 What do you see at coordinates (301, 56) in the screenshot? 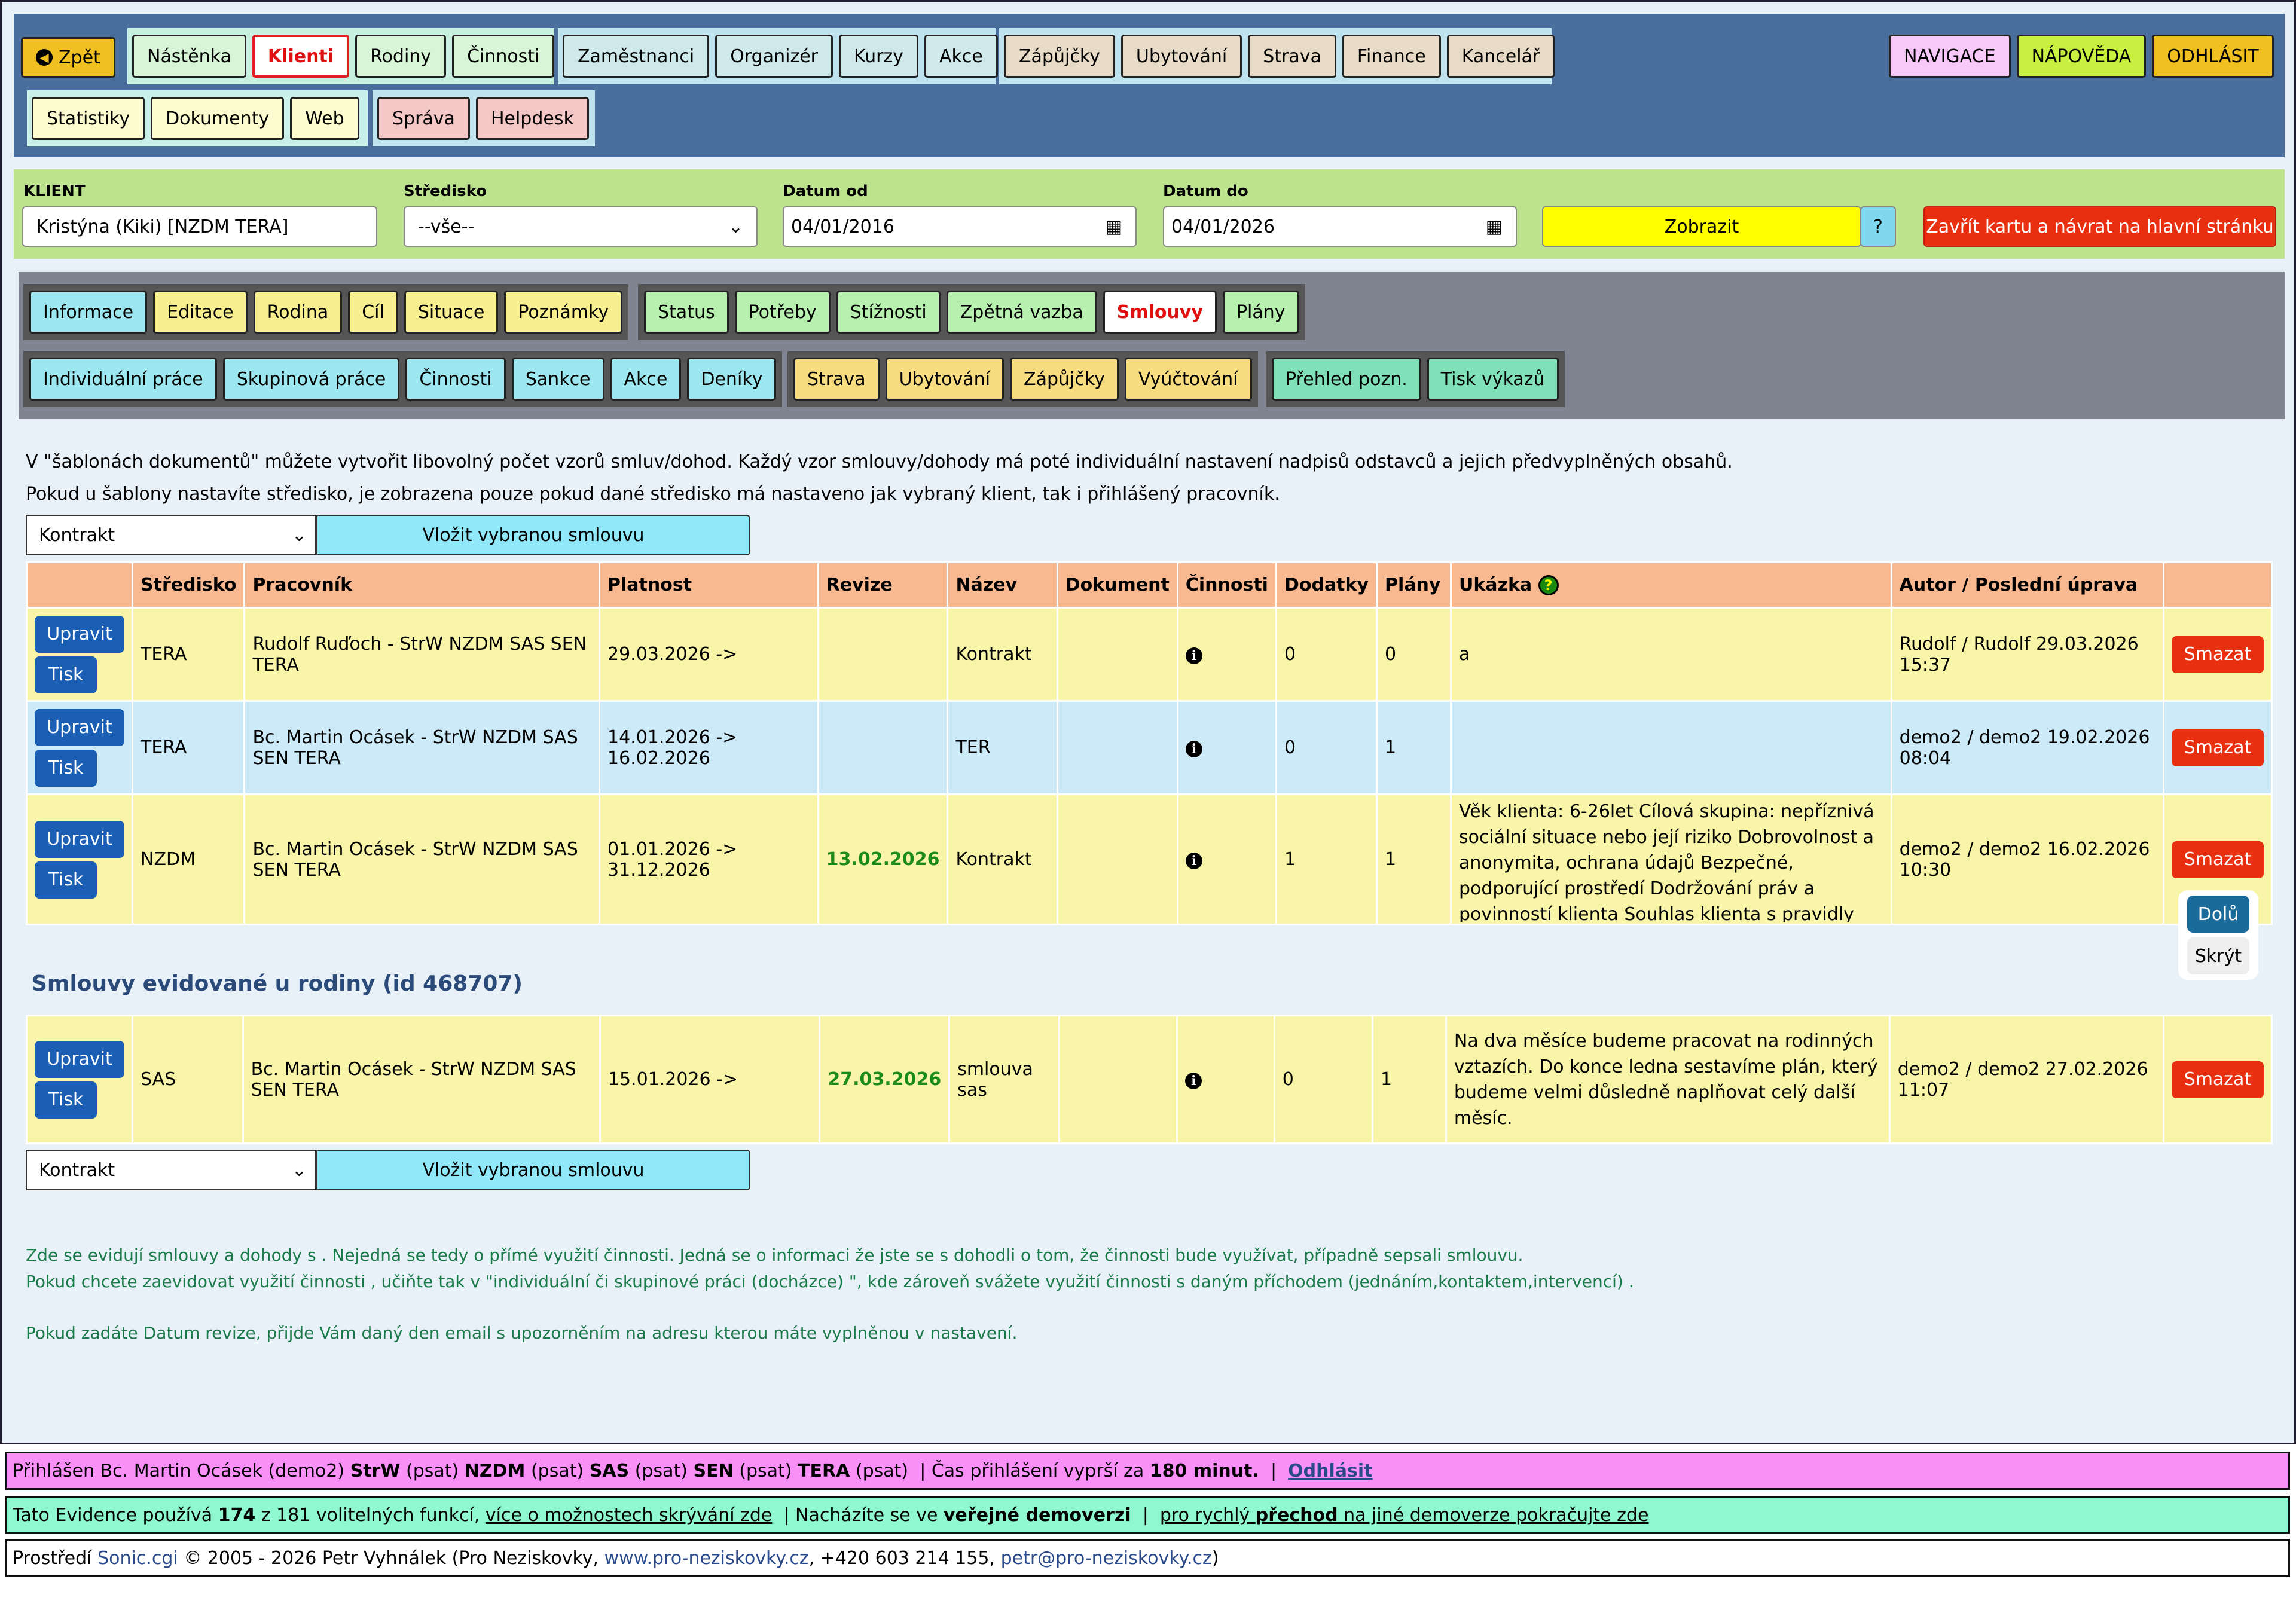
I see `nav-klienti: Klienti` at bounding box center [301, 56].